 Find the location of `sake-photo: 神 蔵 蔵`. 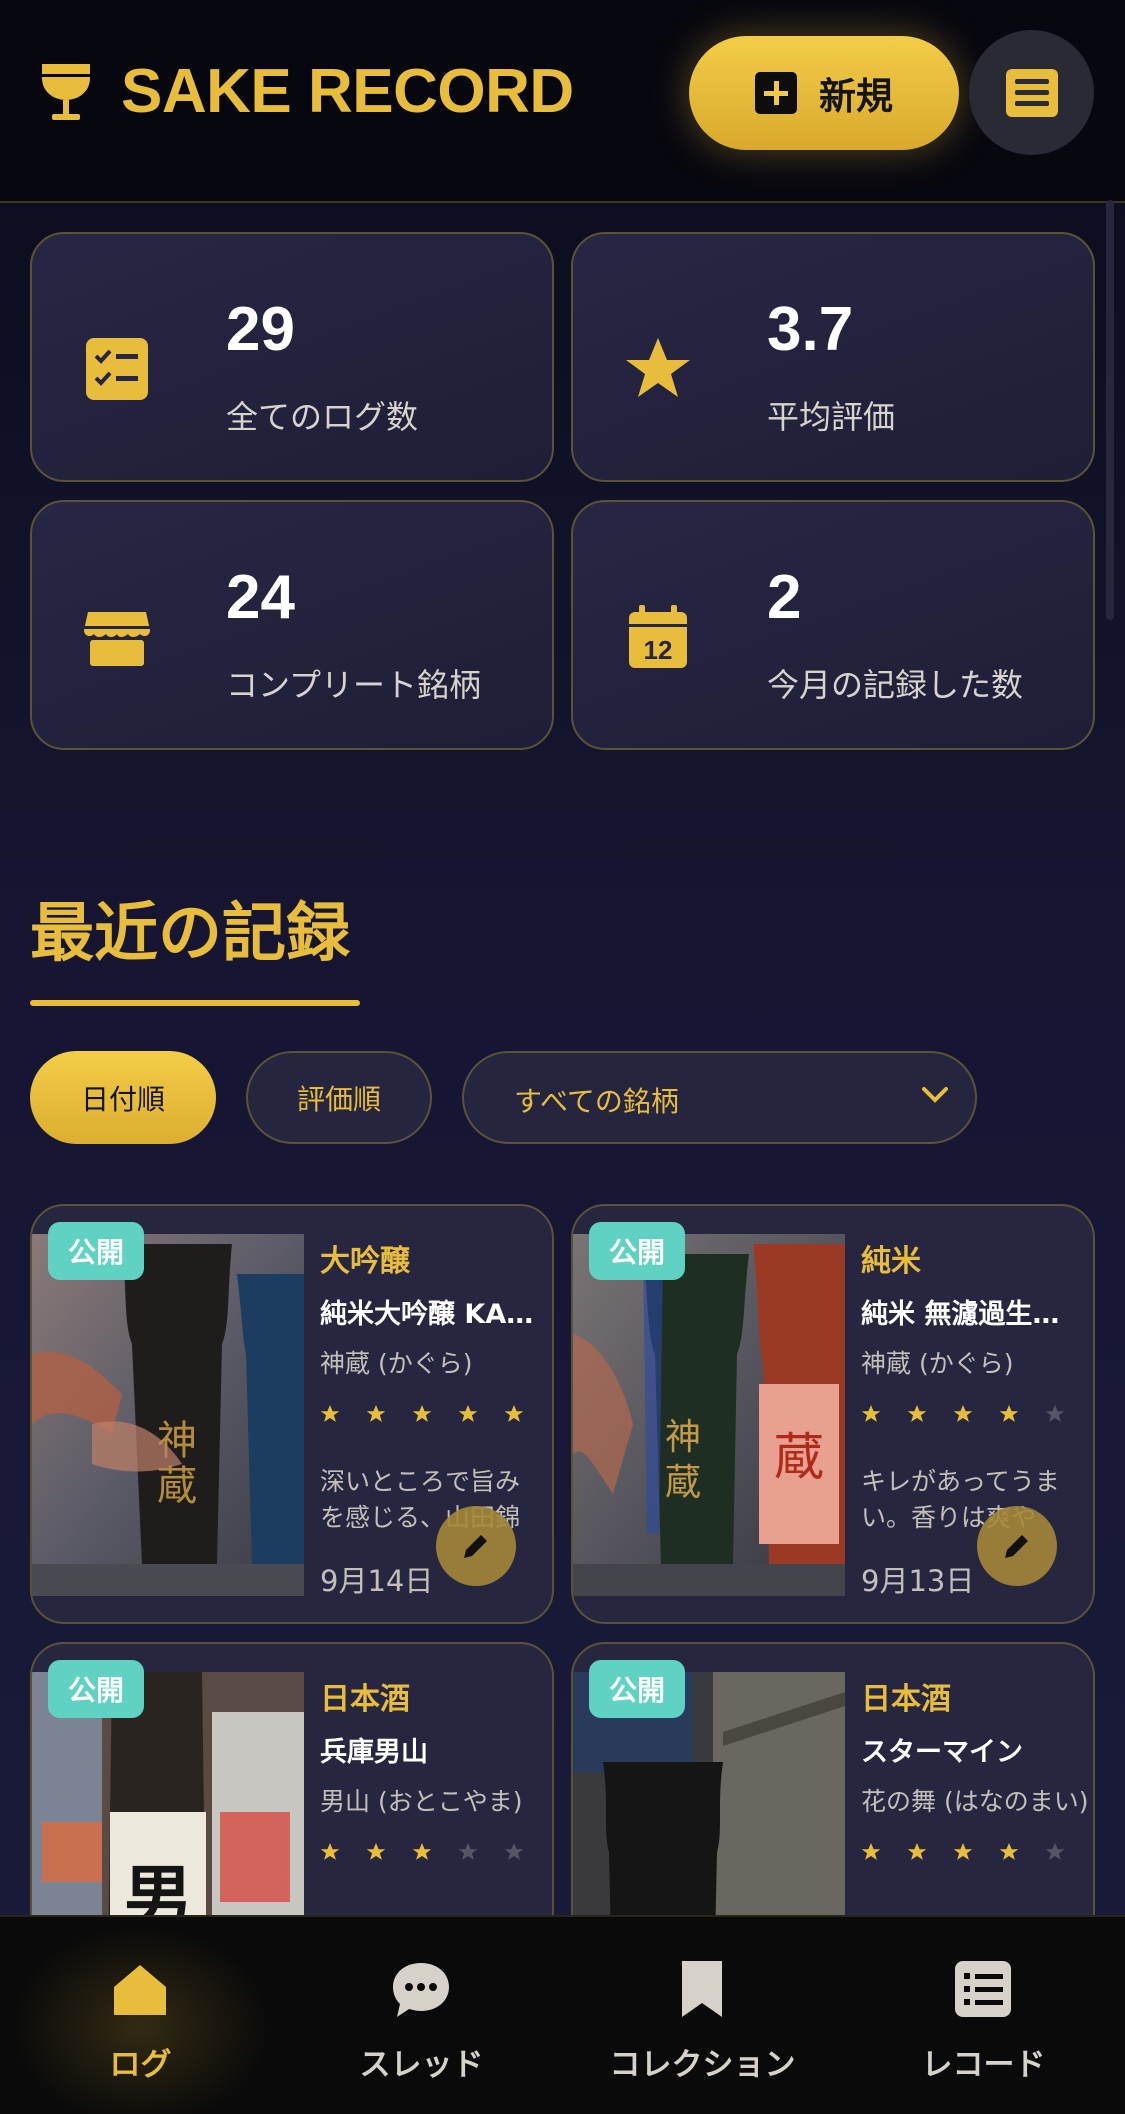

sake-photo: 神 蔵 蔵 is located at coordinates (709, 1415).